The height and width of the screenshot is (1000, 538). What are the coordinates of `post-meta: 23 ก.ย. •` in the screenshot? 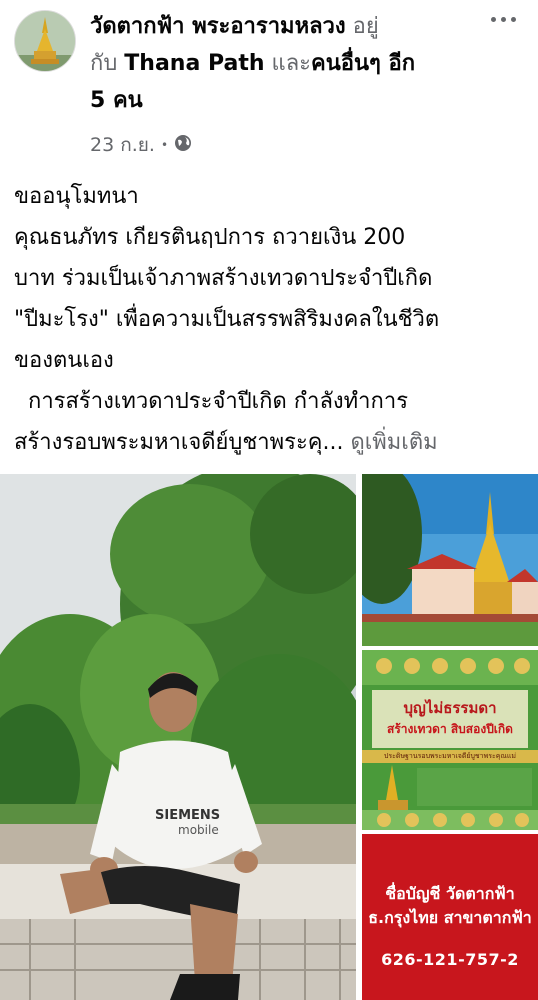 It's located at (141, 145).